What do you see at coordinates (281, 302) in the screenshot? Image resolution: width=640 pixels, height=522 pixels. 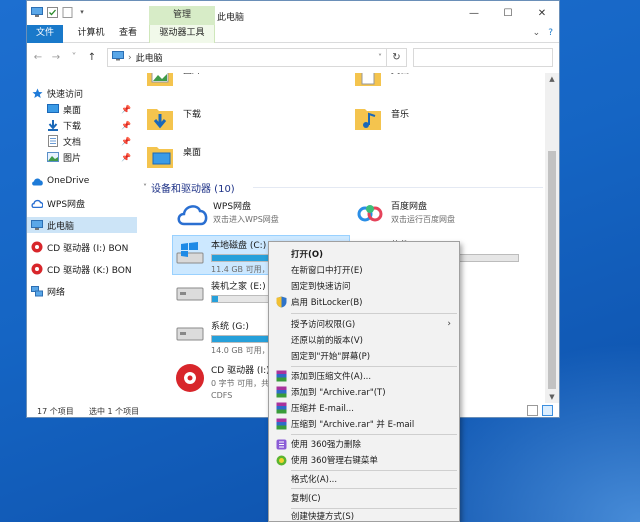 I see `shield-icon` at bounding box center [281, 302].